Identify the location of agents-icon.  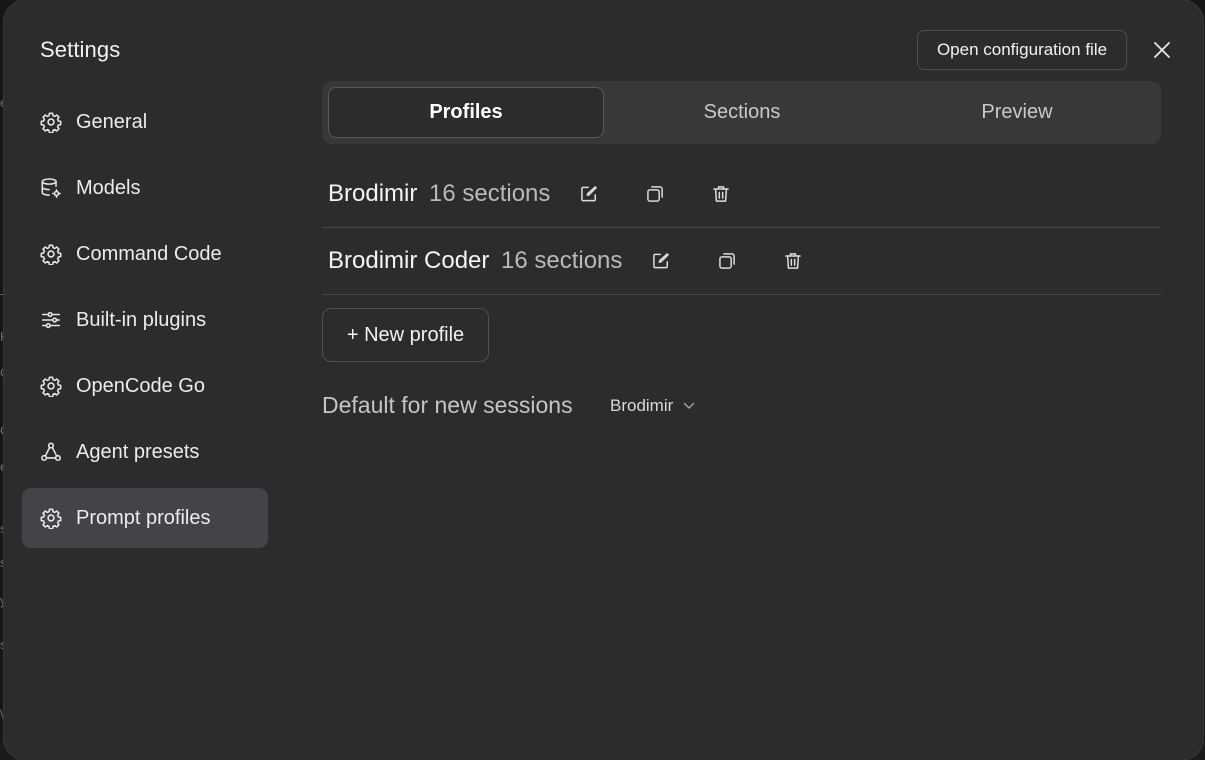
(51, 452).